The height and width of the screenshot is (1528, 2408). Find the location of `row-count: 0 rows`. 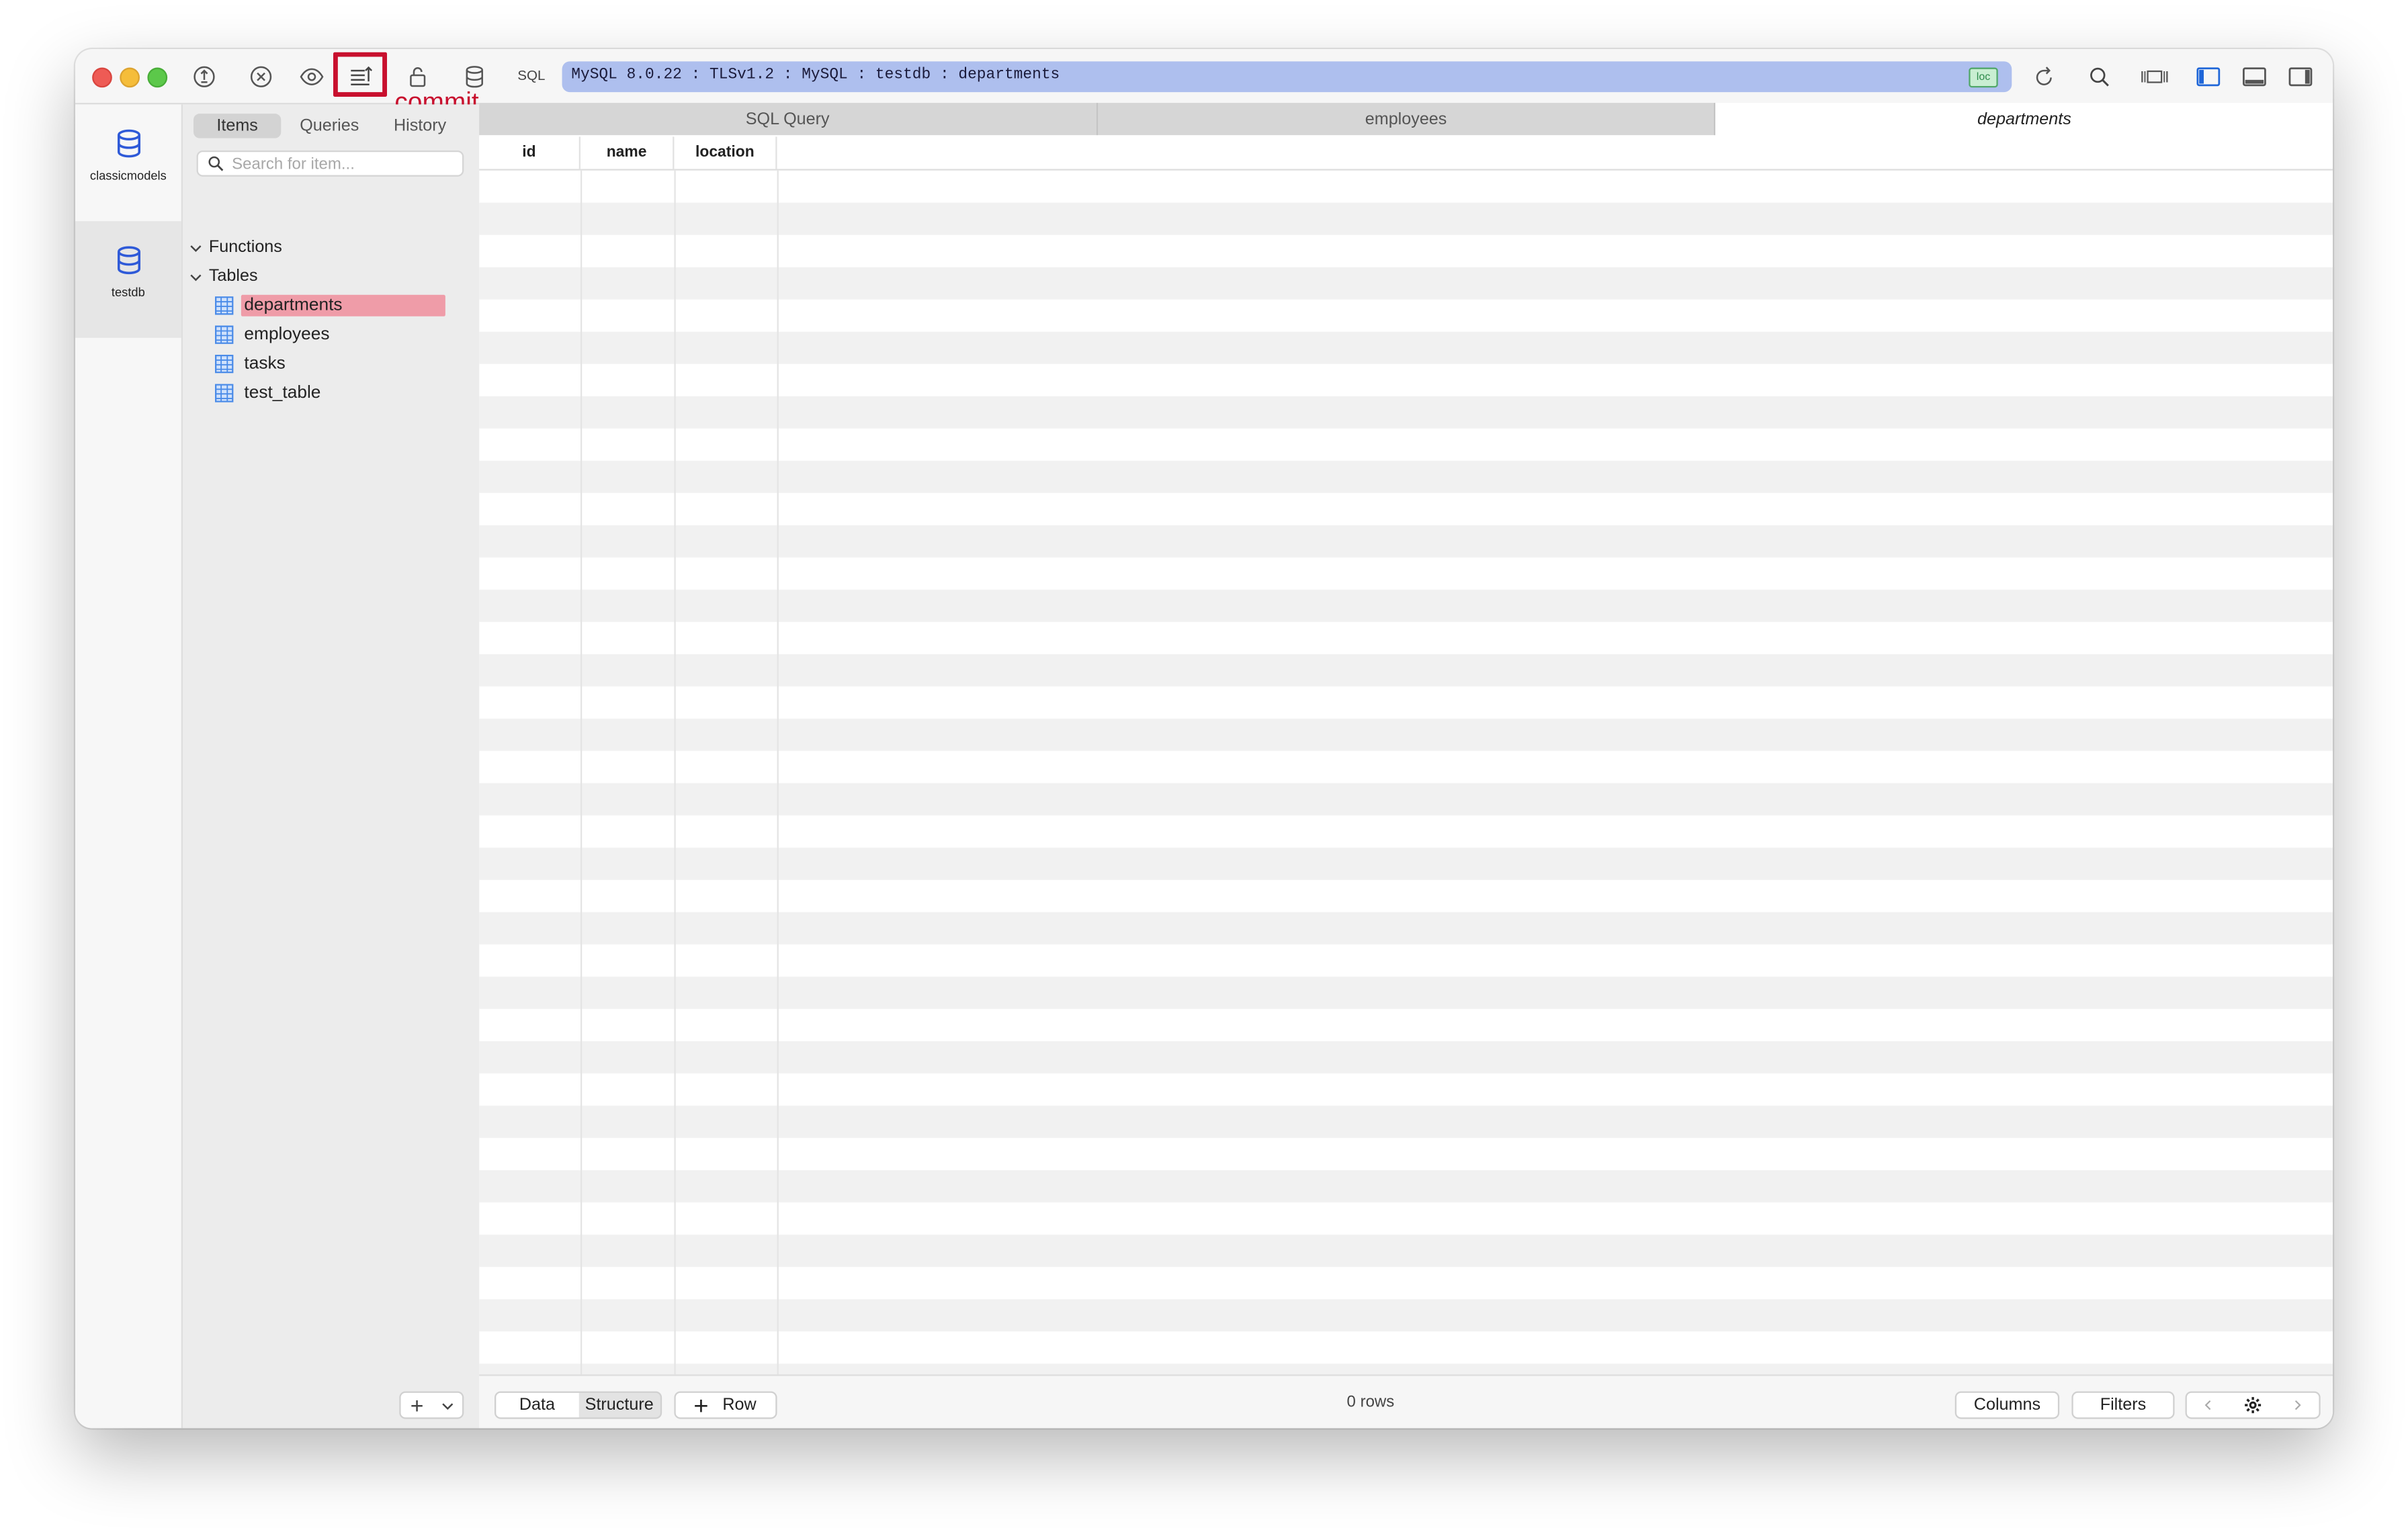

row-count: 0 rows is located at coordinates (1370, 1402).